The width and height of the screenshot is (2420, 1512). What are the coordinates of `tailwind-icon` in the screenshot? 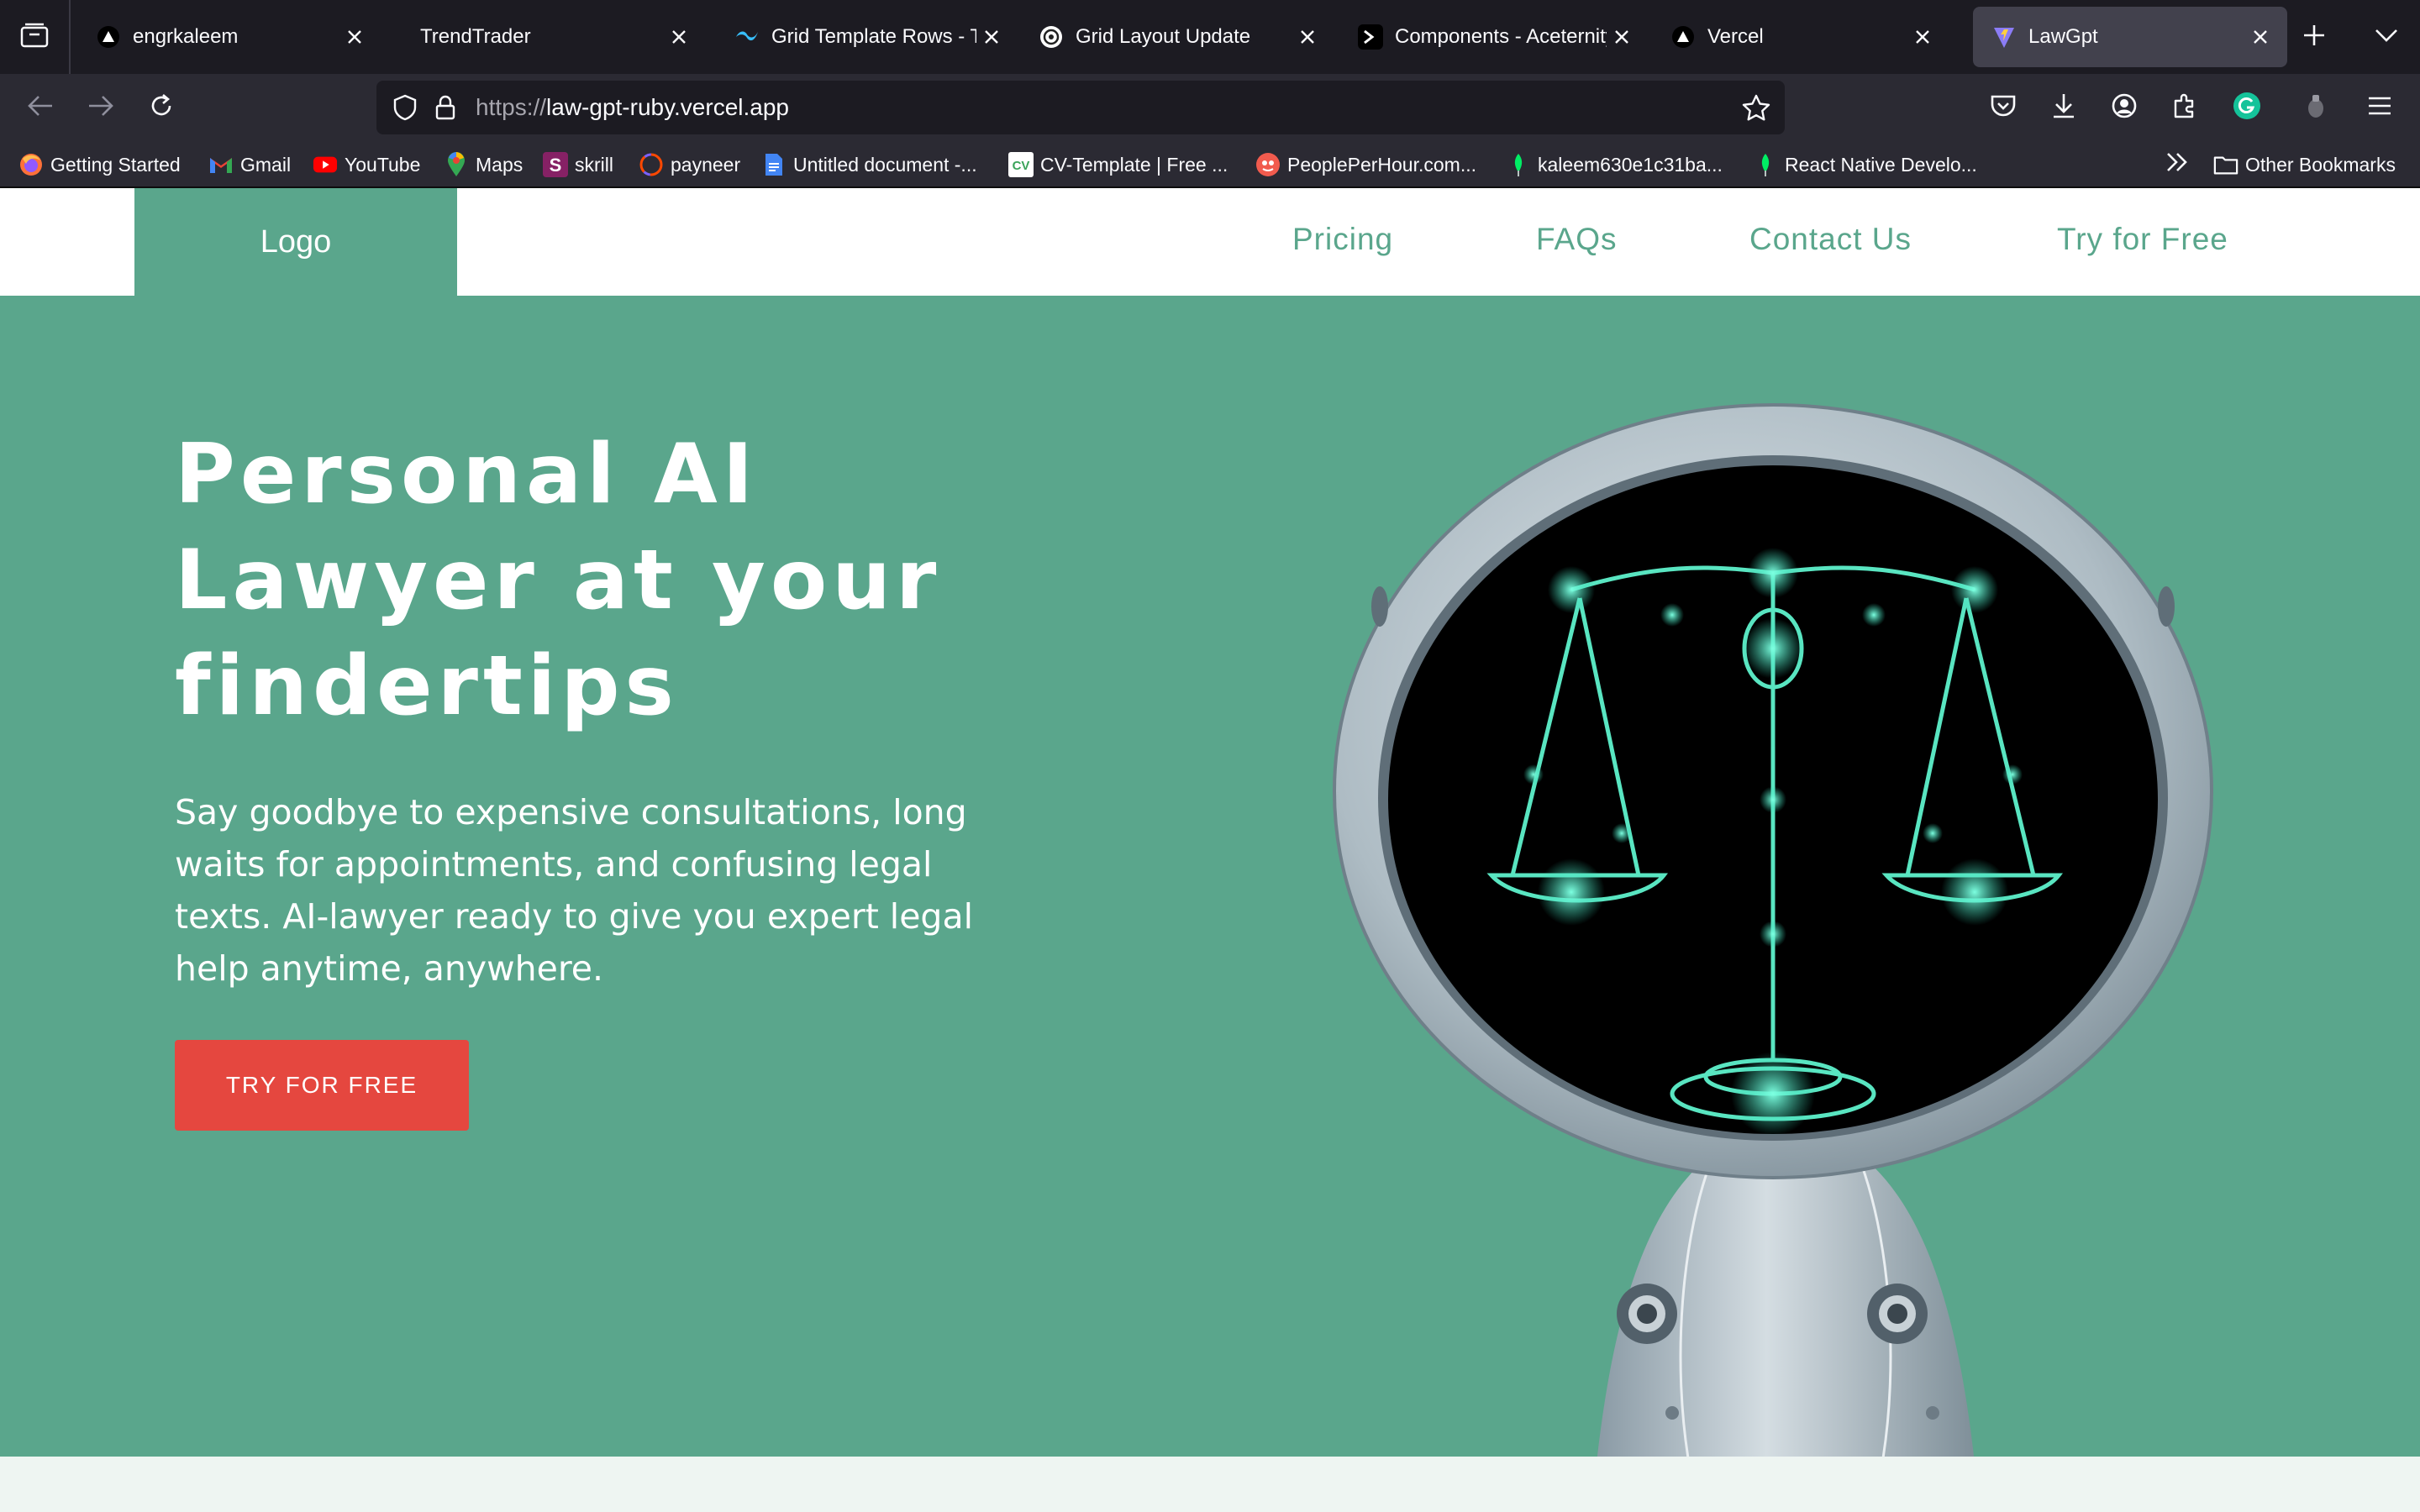 It's located at (747, 37).